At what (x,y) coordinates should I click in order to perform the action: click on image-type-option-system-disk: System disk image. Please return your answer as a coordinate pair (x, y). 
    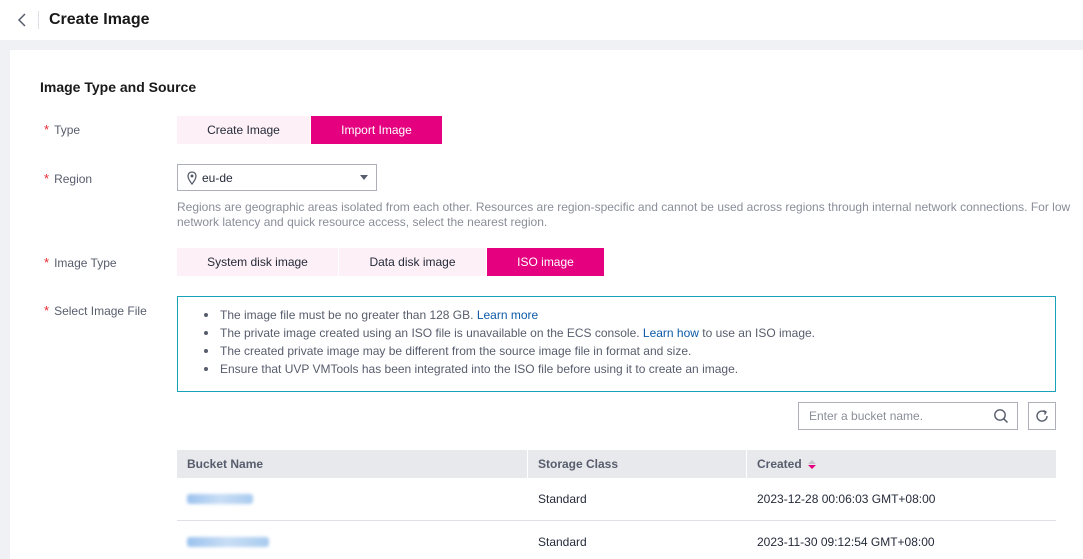
    Looking at the image, I should click on (257, 262).